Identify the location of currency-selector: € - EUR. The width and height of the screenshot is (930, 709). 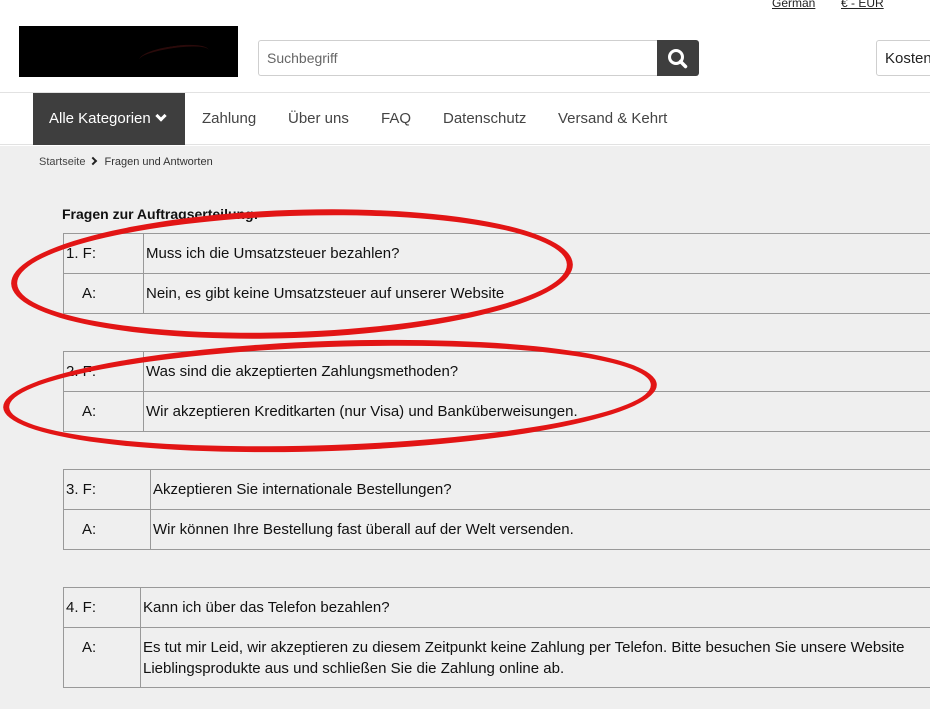
(862, 5).